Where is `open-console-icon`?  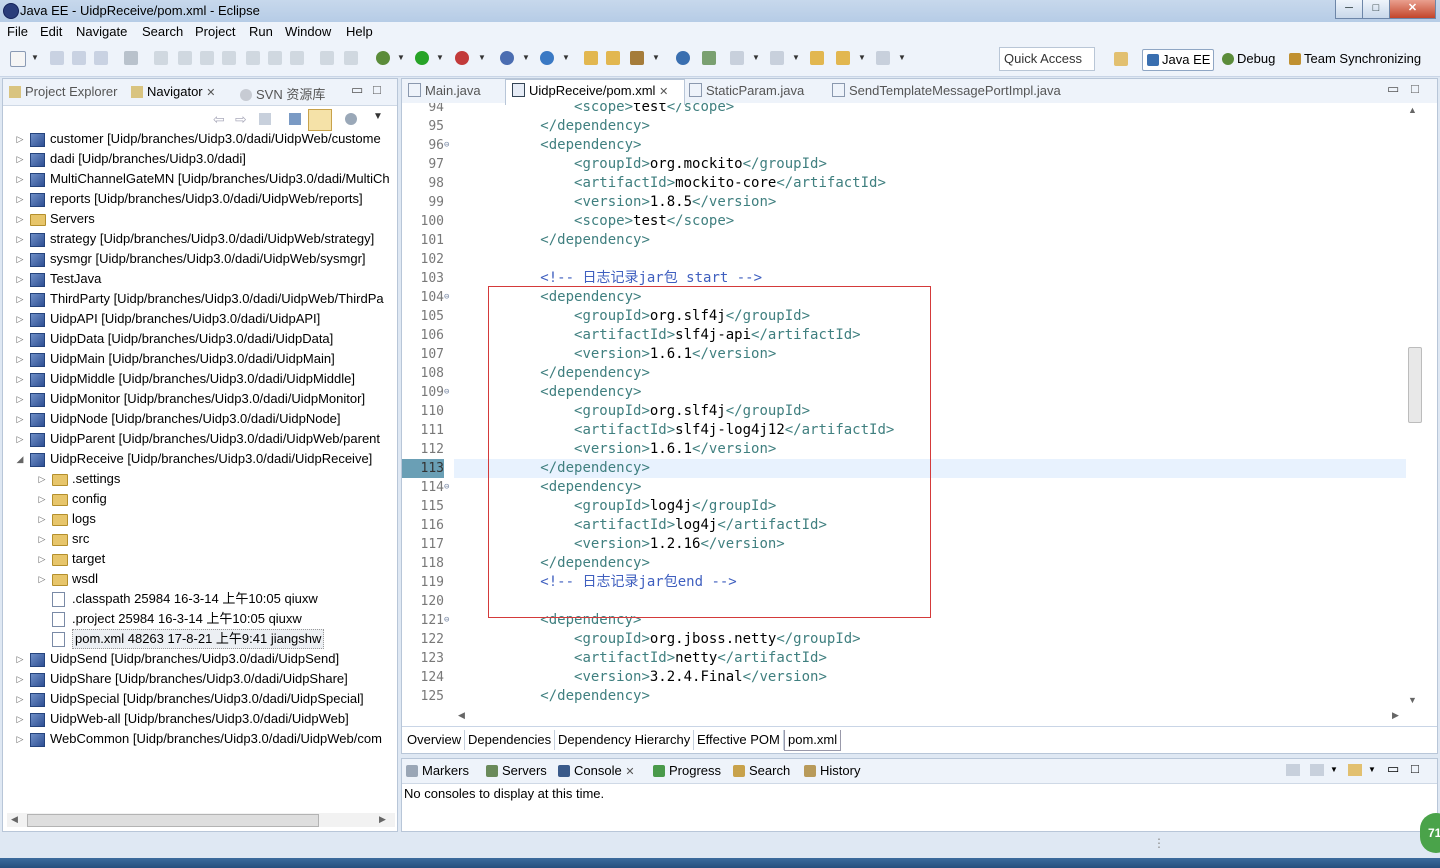
open-console-icon is located at coordinates (1355, 770).